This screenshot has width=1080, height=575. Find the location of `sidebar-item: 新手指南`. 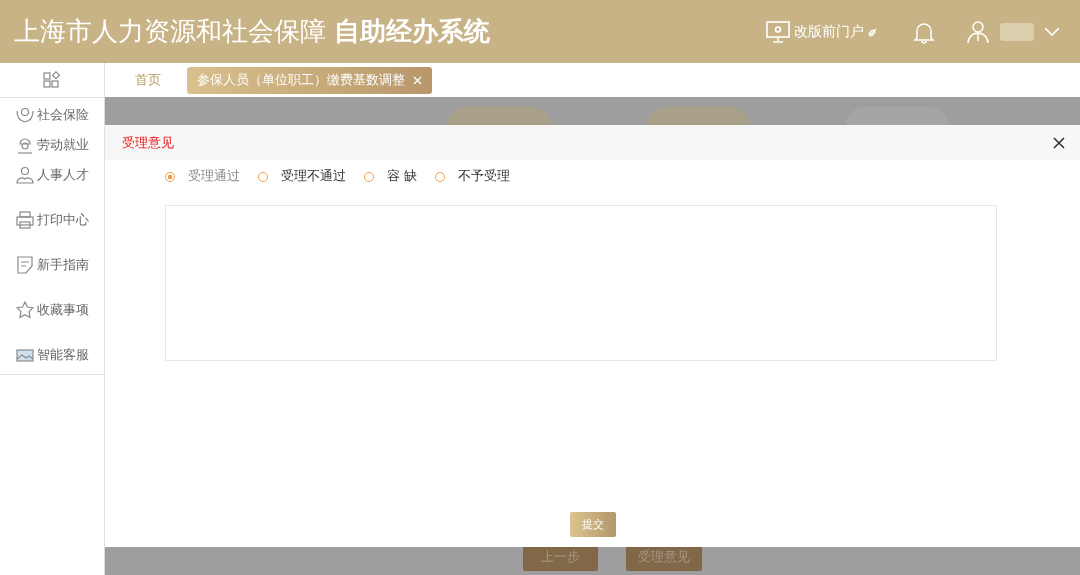

sidebar-item: 新手指南 is located at coordinates (52, 265).